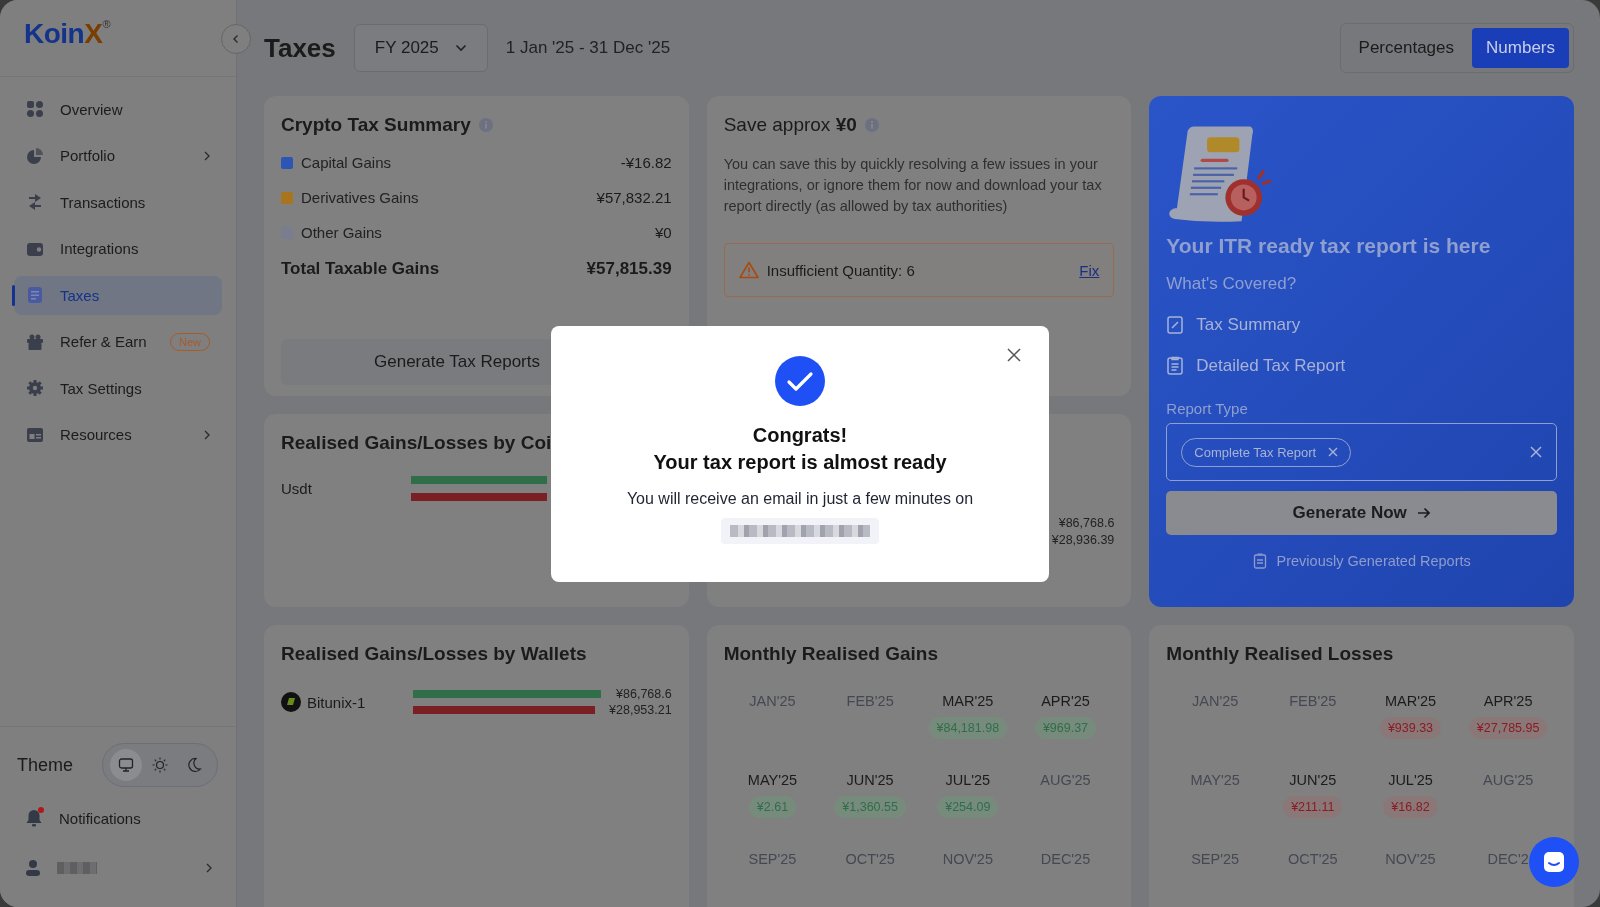  Describe the element at coordinates (417, 443) in the screenshot. I see `card-title: Realised Gains/Losses by Coi` at that location.